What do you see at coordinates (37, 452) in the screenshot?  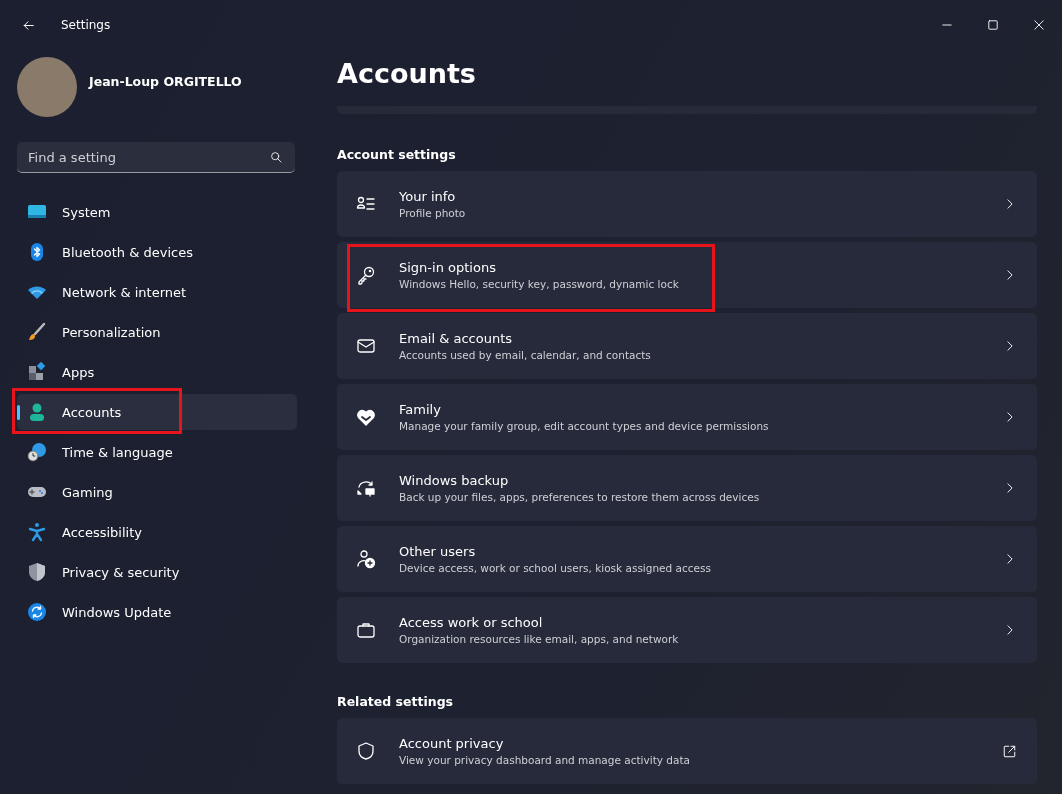 I see `globe-clock-icon` at bounding box center [37, 452].